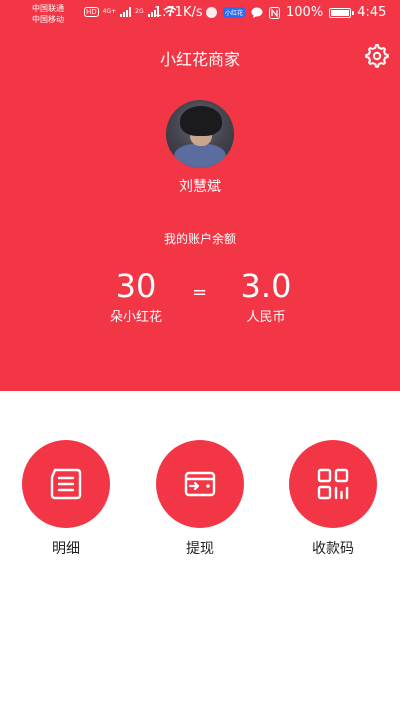 The image size is (400, 711). I want to click on withdraw-circle, so click(200, 484).